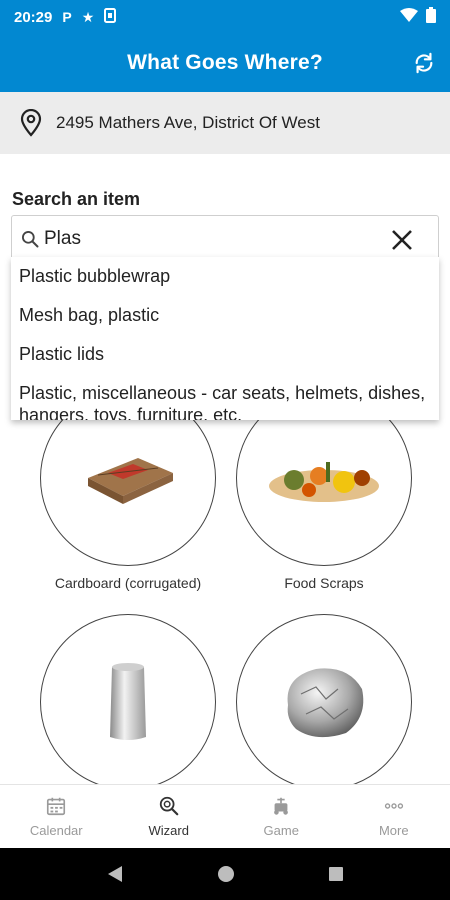 The width and height of the screenshot is (450, 900). Describe the element at coordinates (394, 816) in the screenshot. I see `nav-more: More` at that location.